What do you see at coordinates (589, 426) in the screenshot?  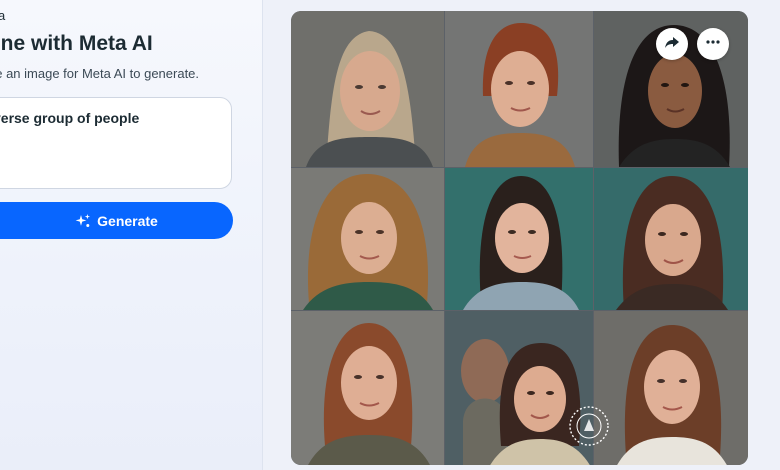 I see `ai-watermark-seal` at bounding box center [589, 426].